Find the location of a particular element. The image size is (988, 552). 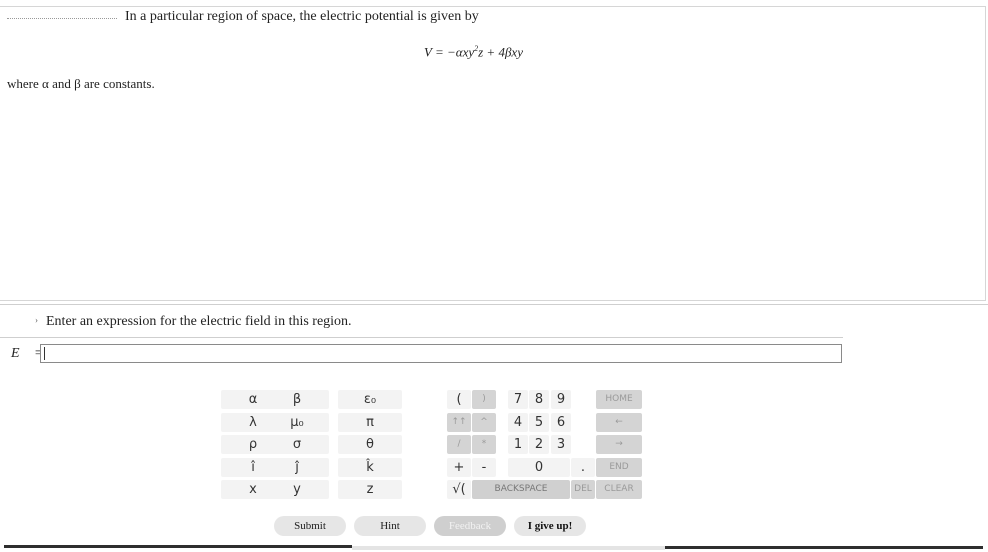

key-4: 4 is located at coordinates (518, 422).